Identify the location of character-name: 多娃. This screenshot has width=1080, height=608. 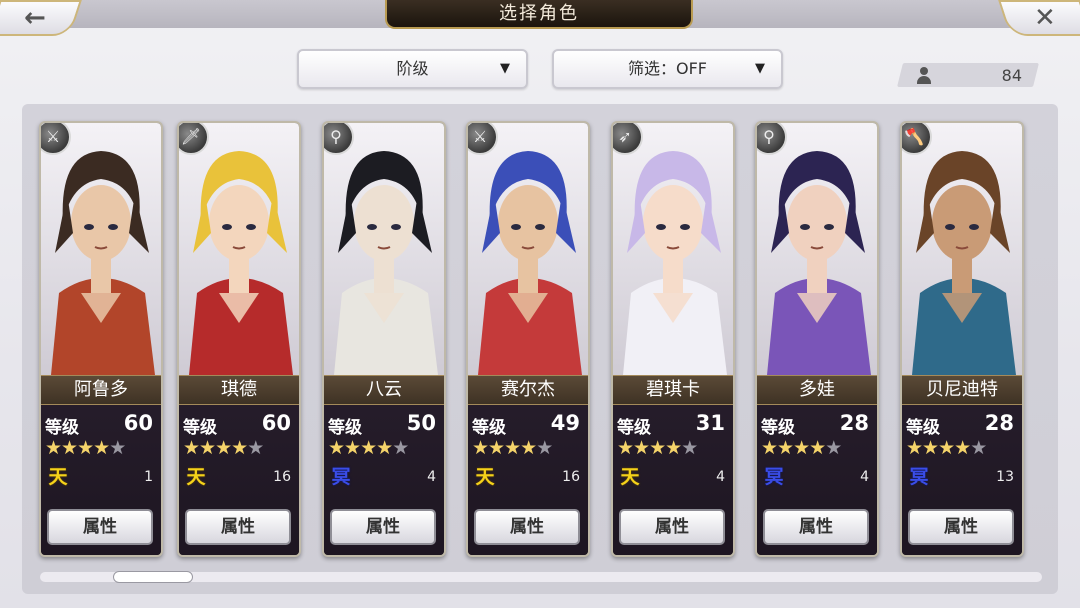
(817, 390).